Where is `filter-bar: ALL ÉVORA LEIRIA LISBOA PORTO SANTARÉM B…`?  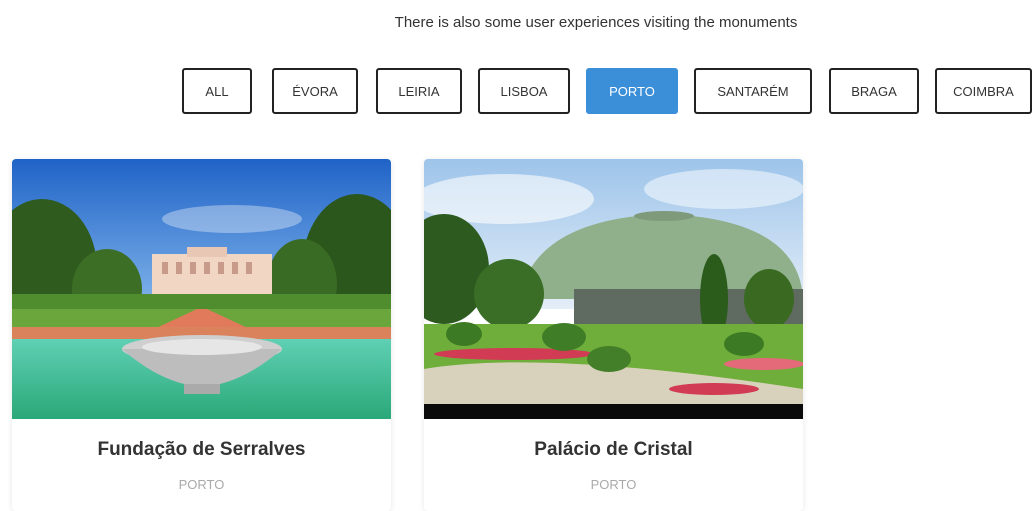
filter-bar: ALL ÉVORA LEIRIA LISBOA PORTO SANTARÉM B… is located at coordinates (516, 92).